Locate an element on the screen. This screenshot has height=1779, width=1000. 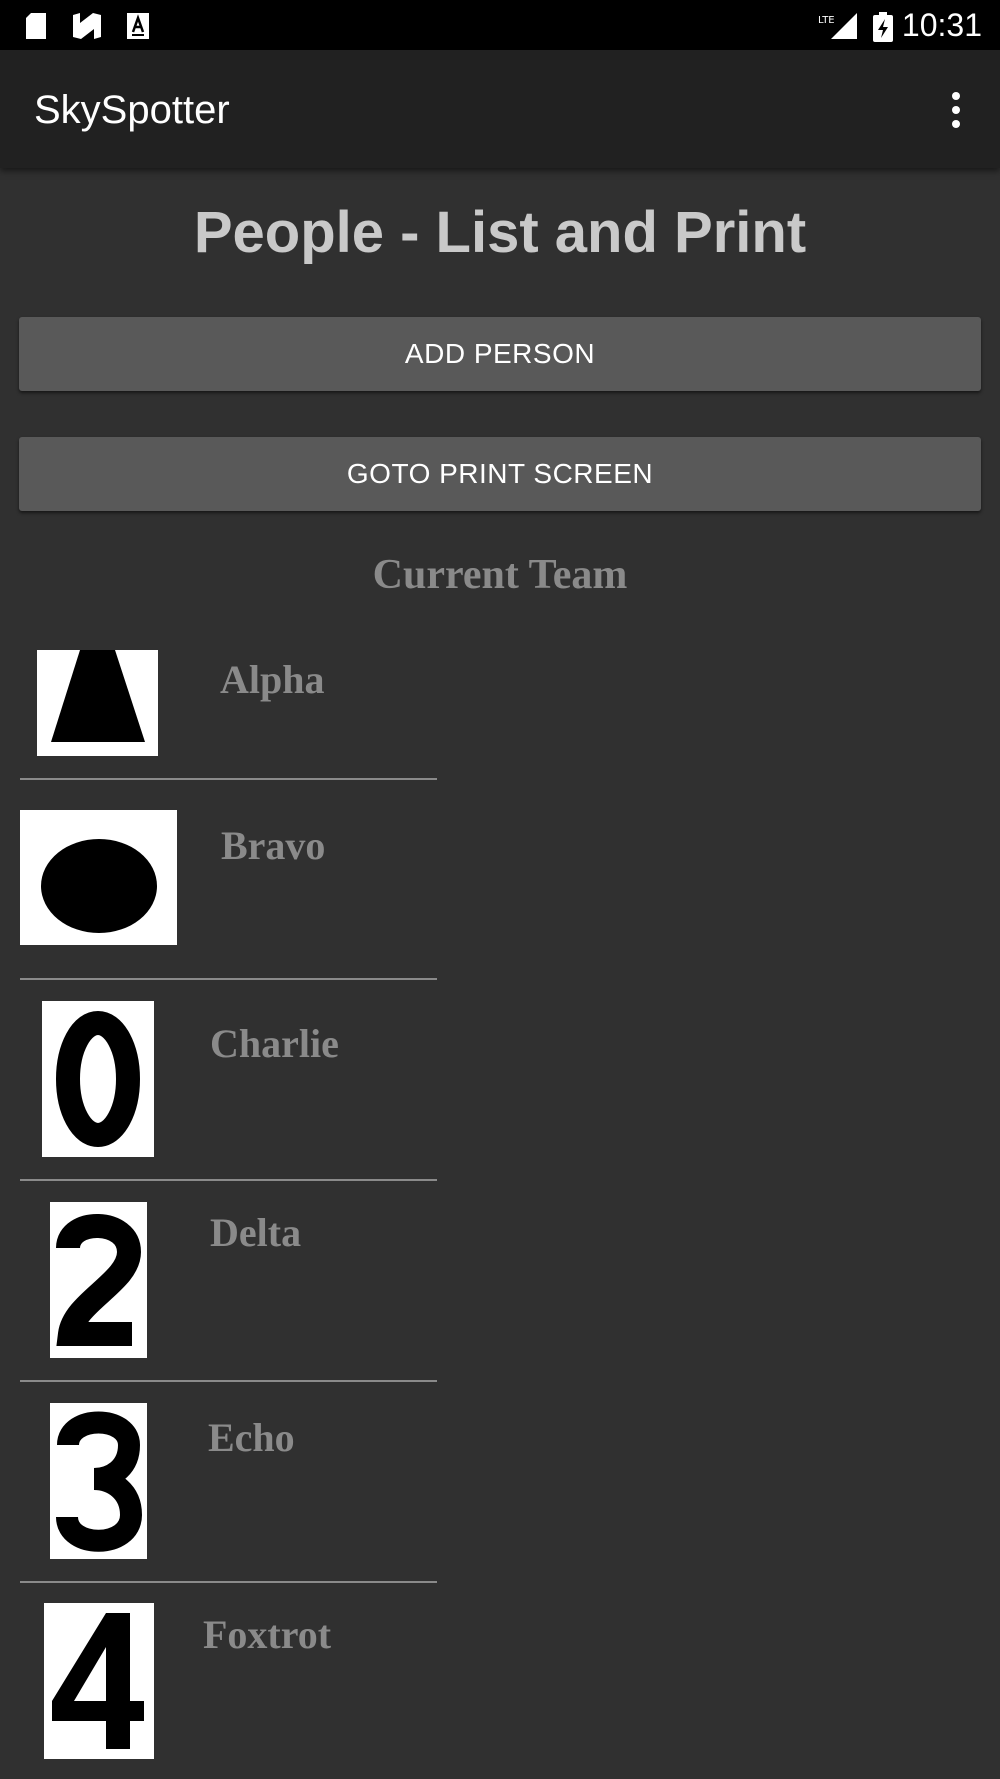
add-person-button: ADD PERSON is located at coordinates (500, 354).